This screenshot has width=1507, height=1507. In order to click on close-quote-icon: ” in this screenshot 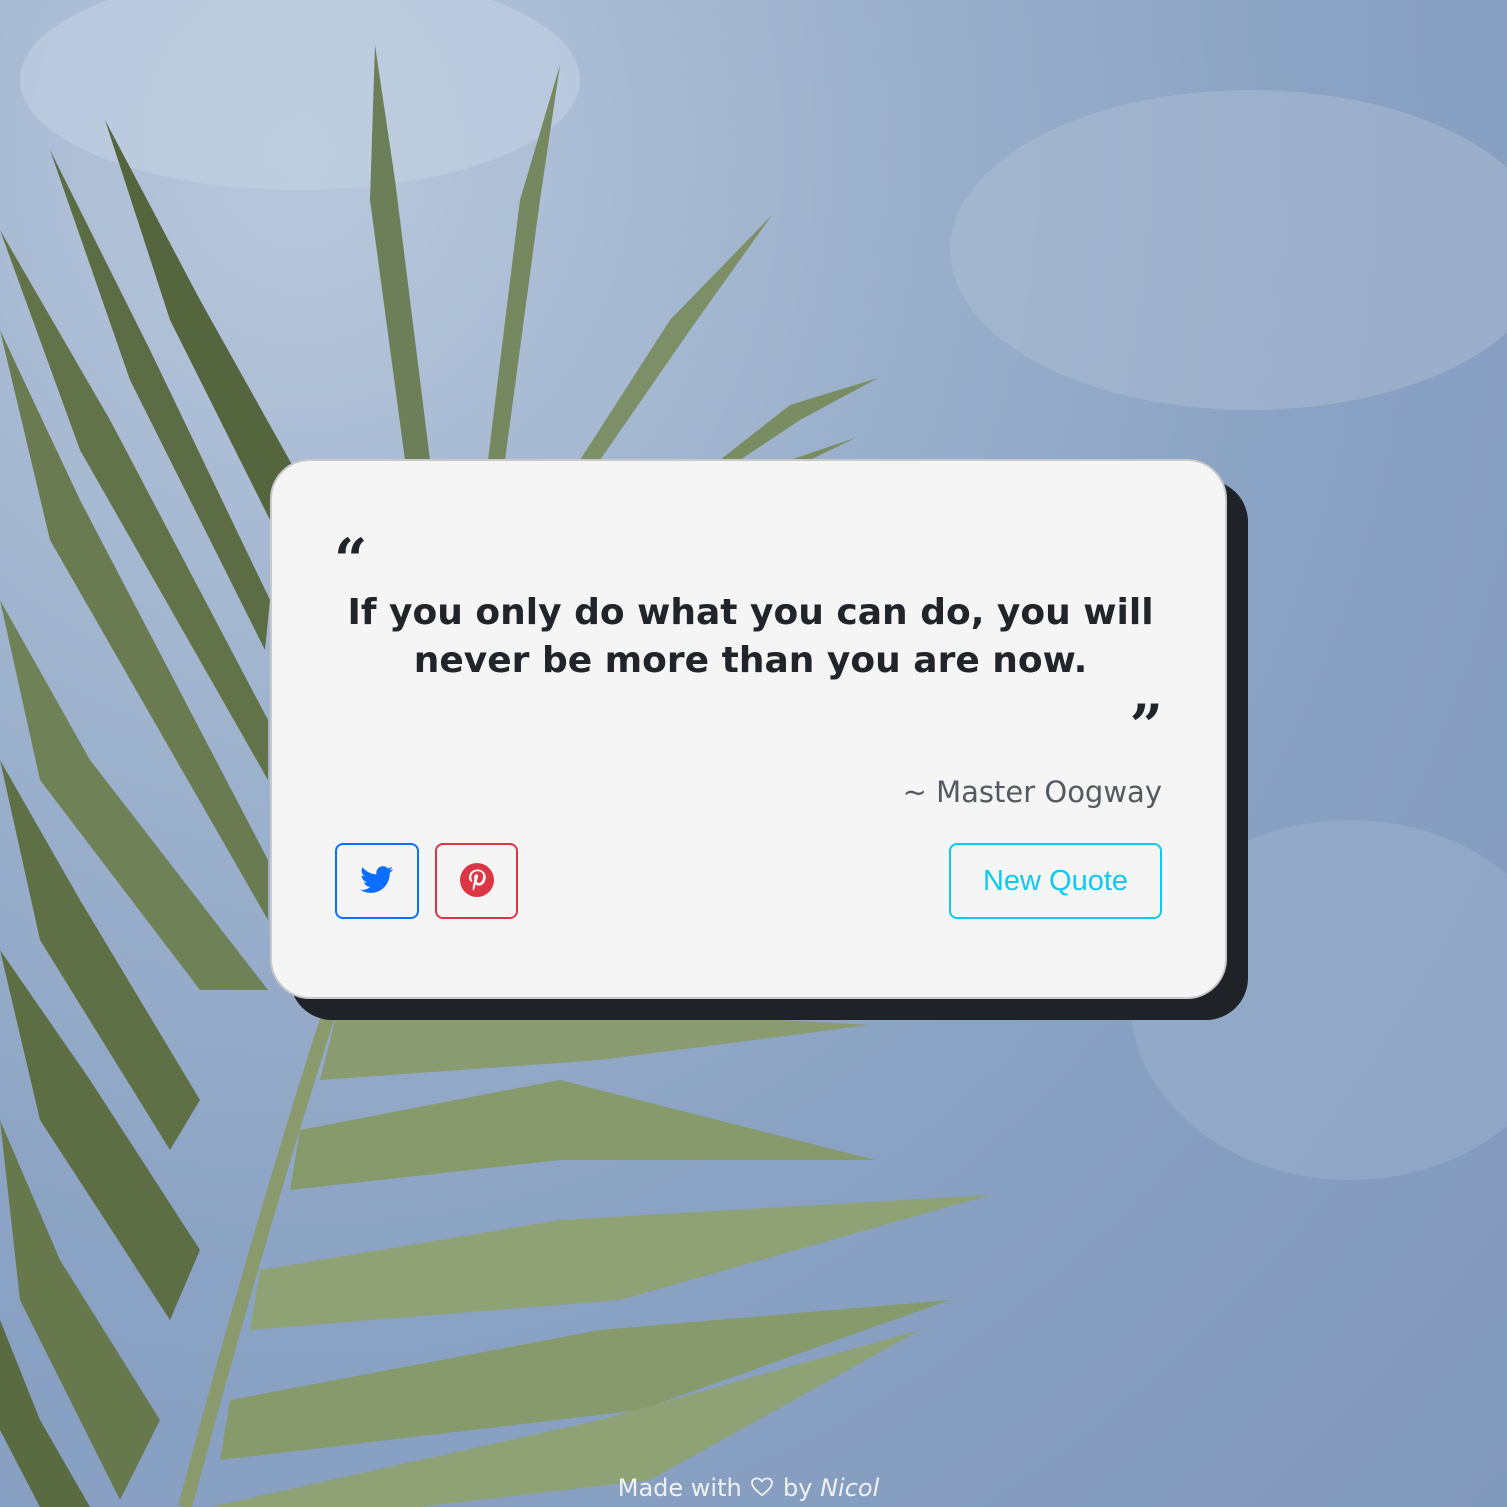, I will do `click(1146, 726)`.